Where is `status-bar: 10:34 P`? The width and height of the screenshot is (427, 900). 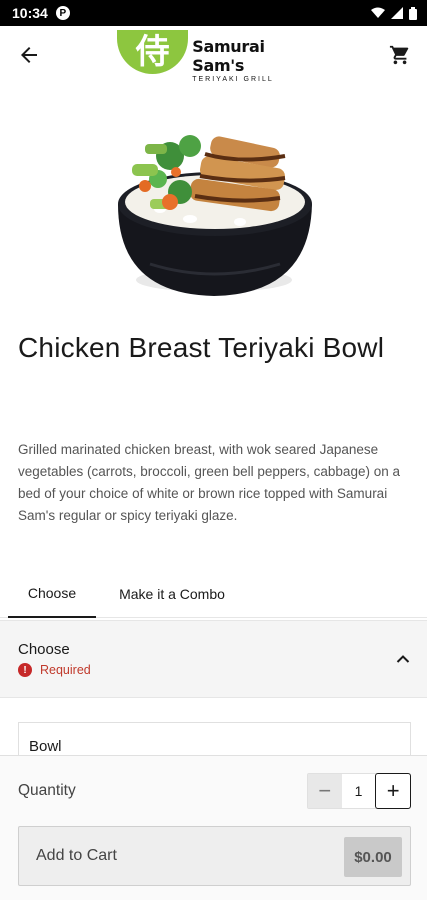 status-bar: 10:34 P is located at coordinates (213, 13).